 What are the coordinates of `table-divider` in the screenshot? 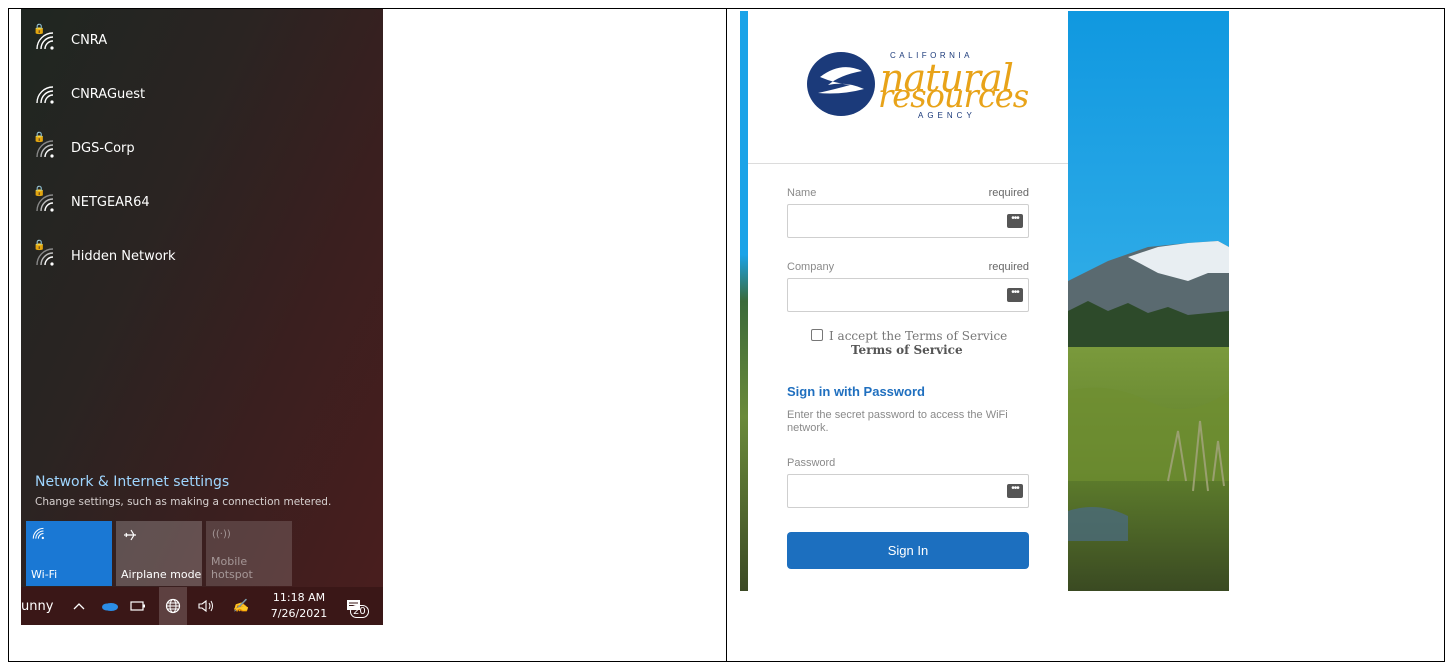 It's located at (726, 335).